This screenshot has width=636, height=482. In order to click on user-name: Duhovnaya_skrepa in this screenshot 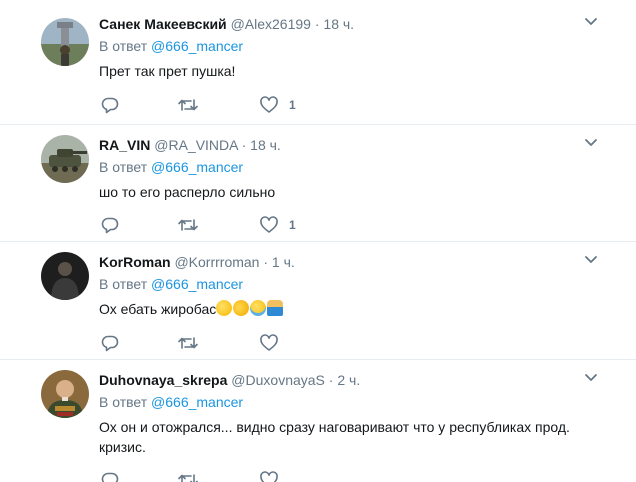, I will do `click(163, 380)`.